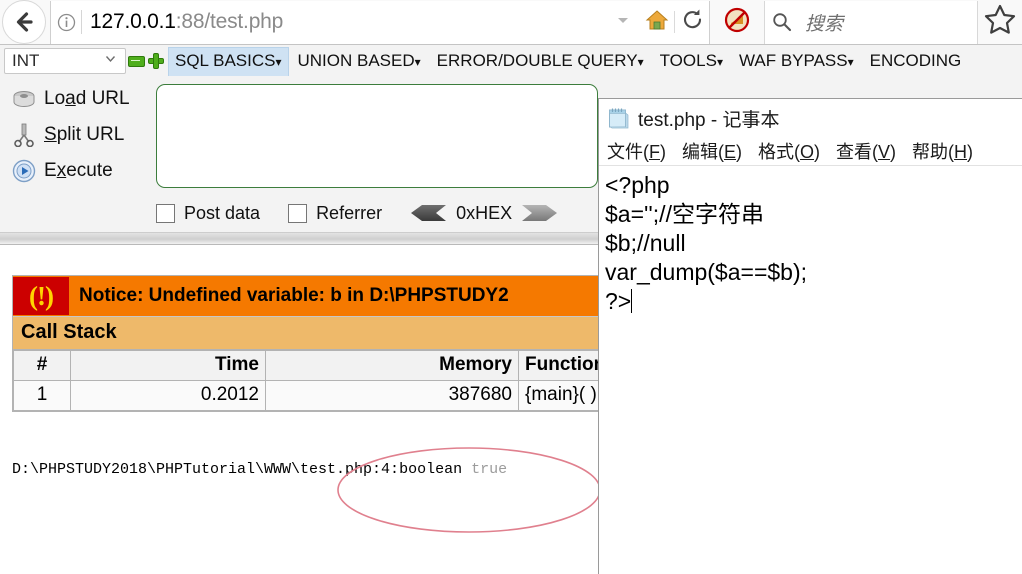 The height and width of the screenshot is (574, 1022). I want to click on notepad-icon, so click(618, 118).